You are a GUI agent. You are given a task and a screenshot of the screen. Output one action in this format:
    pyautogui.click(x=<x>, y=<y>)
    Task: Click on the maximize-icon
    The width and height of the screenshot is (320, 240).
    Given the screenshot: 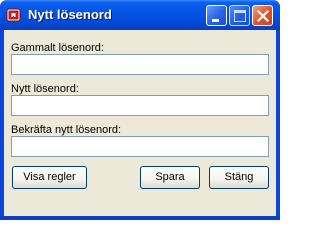 What is the action you would take?
    pyautogui.click(x=240, y=16)
    